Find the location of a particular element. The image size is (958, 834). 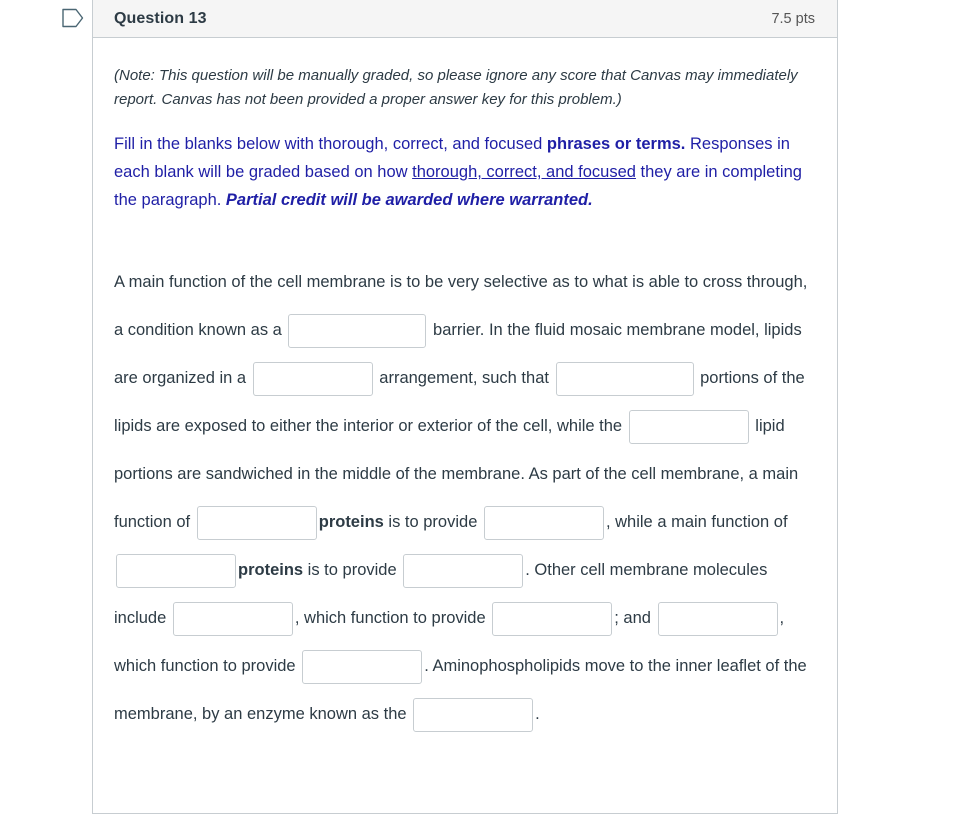

paragraph-text-12: , which function to provide is located at coordinates (392, 618).